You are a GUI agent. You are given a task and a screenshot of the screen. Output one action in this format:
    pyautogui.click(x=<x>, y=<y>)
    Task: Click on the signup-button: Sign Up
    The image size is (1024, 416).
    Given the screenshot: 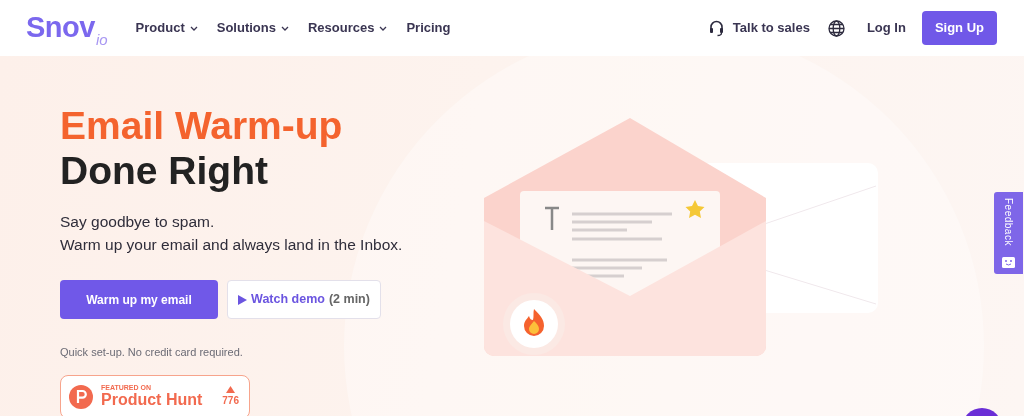 What is the action you would take?
    pyautogui.click(x=959, y=28)
    